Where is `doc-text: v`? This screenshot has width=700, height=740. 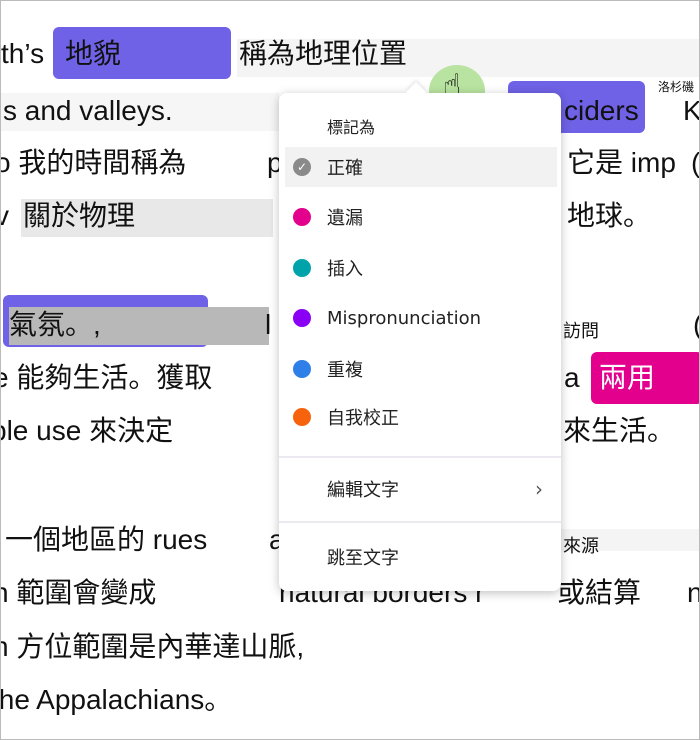
doc-text: v is located at coordinates (5, 216).